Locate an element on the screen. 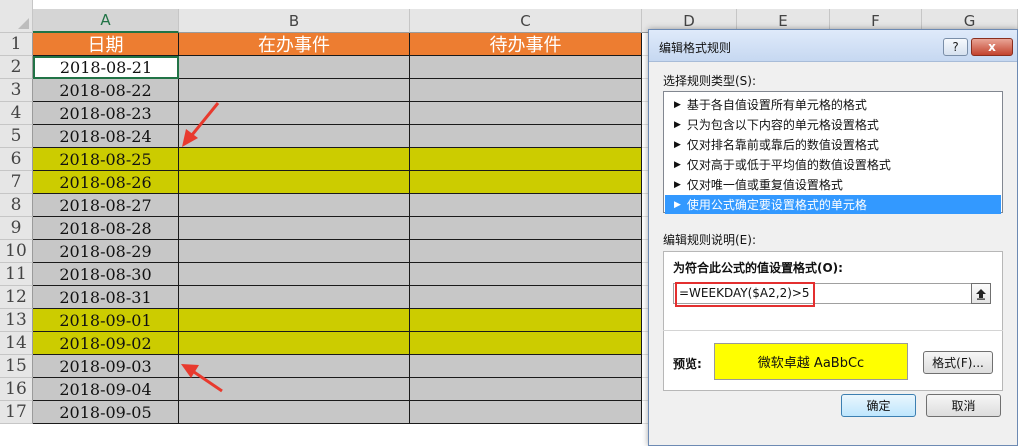 Image resolution: width=1018 pixels, height=446 pixels. row-header-17: 17 is located at coordinates (16, 412).